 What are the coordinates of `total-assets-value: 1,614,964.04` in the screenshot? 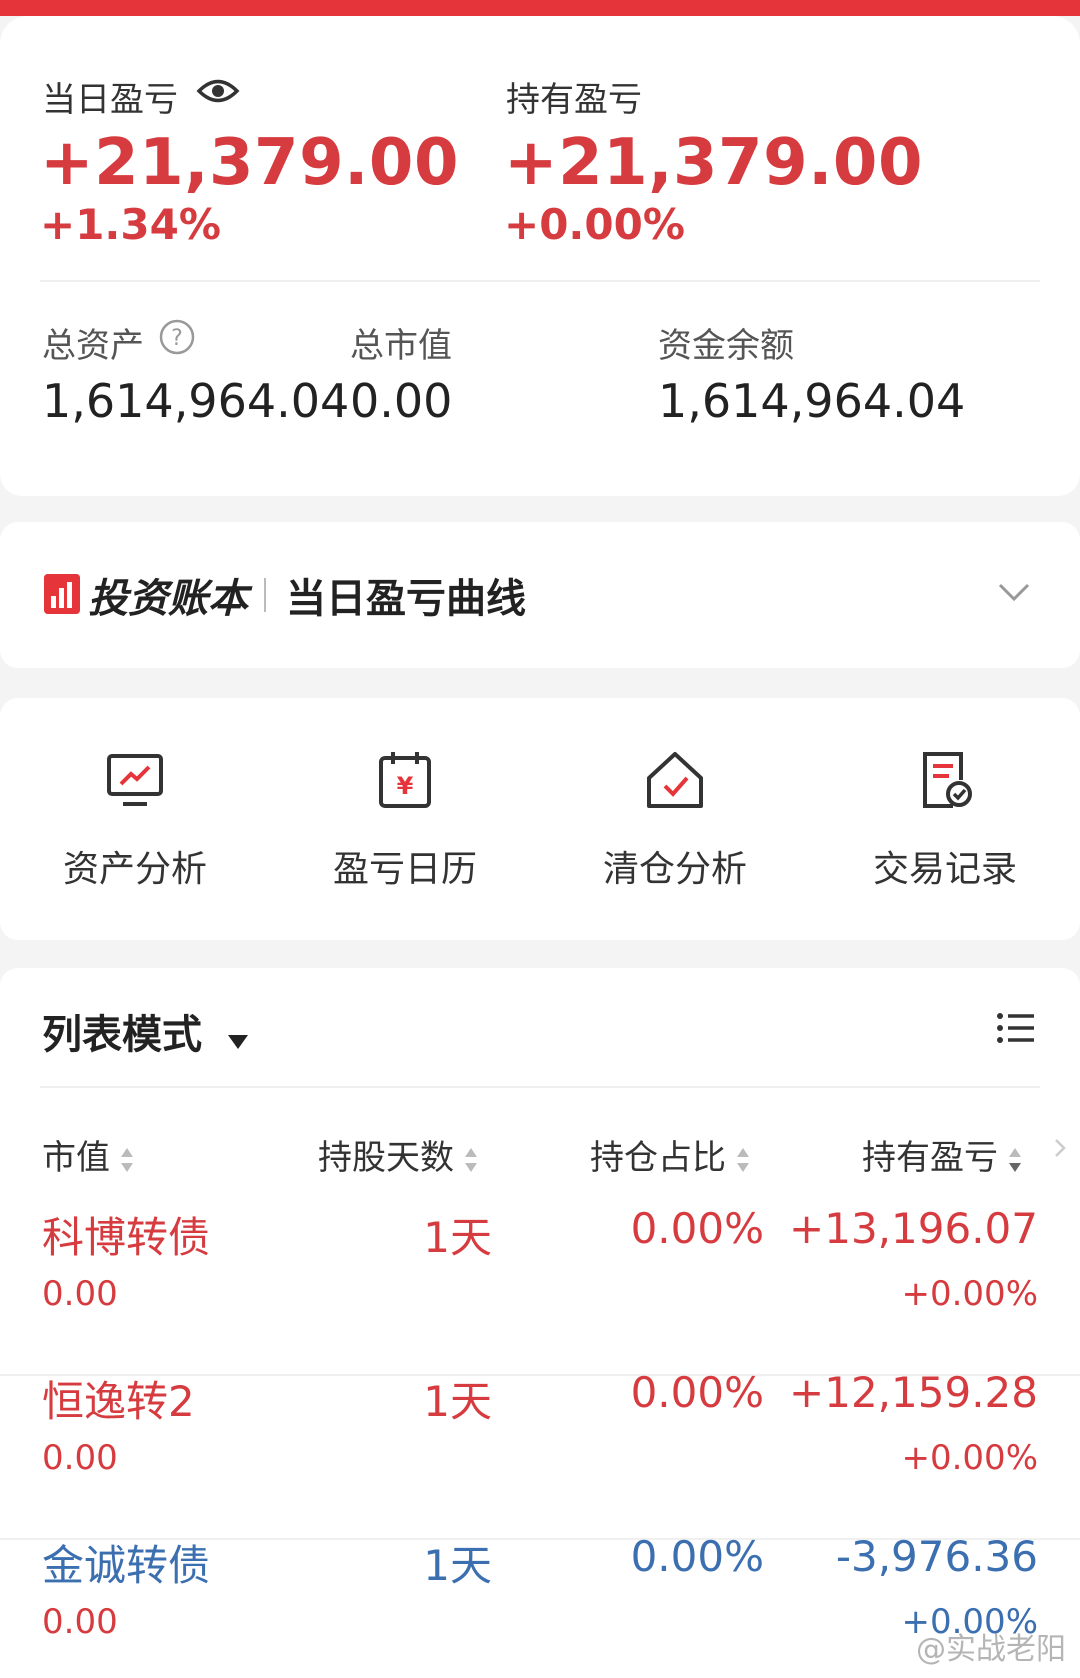 It's located at (196, 401).